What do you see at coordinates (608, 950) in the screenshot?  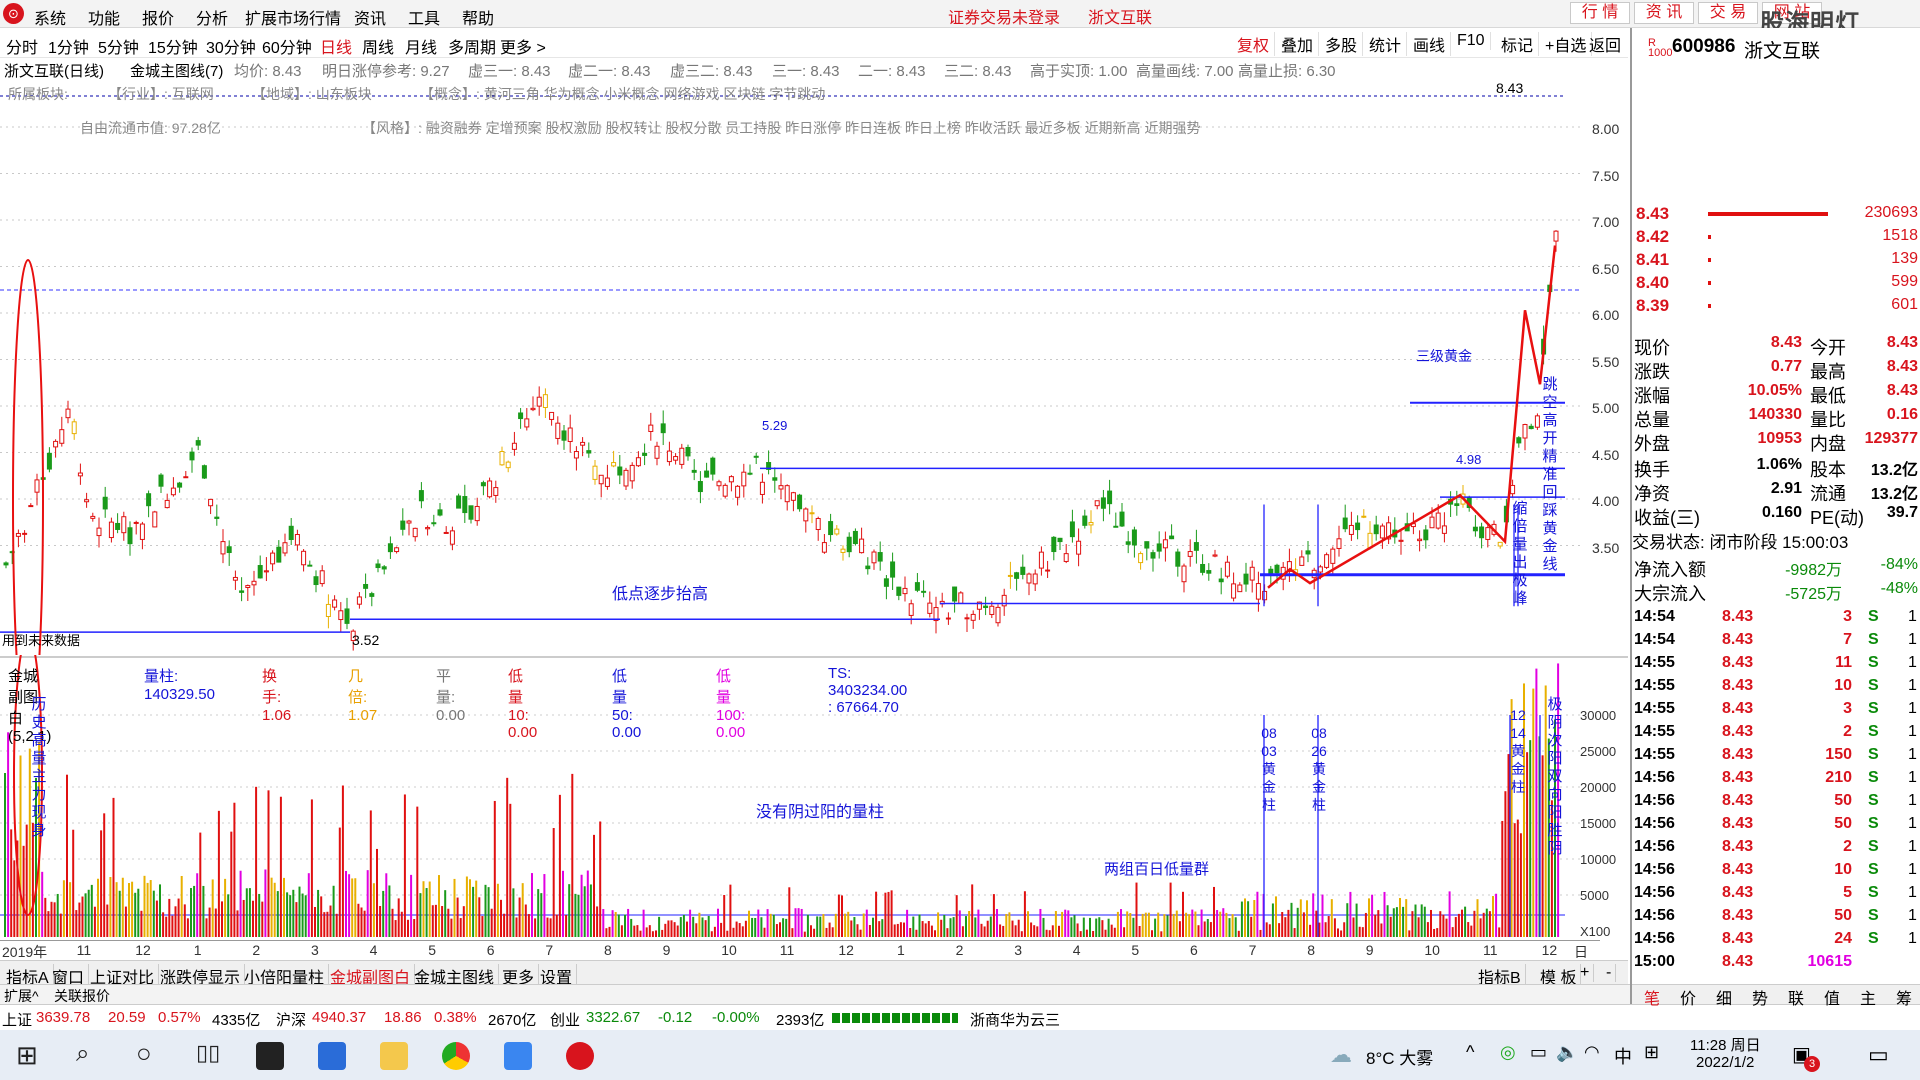 I see `date-tick: 8` at bounding box center [608, 950].